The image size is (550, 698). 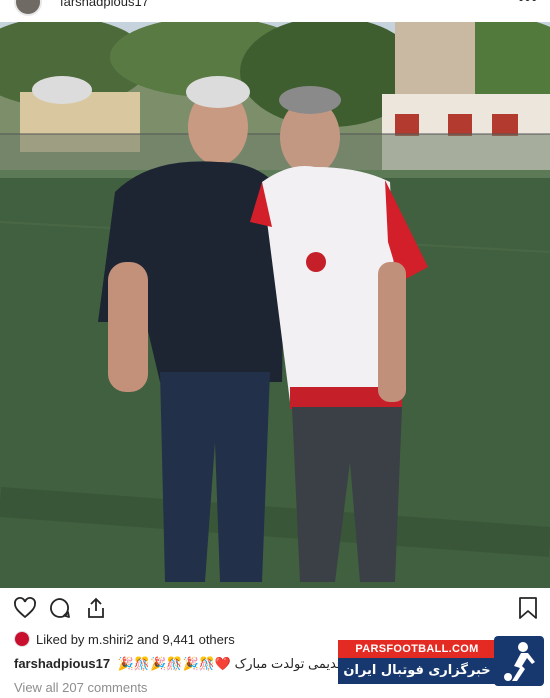 What do you see at coordinates (28, 8) in the screenshot?
I see `user-avatar` at bounding box center [28, 8].